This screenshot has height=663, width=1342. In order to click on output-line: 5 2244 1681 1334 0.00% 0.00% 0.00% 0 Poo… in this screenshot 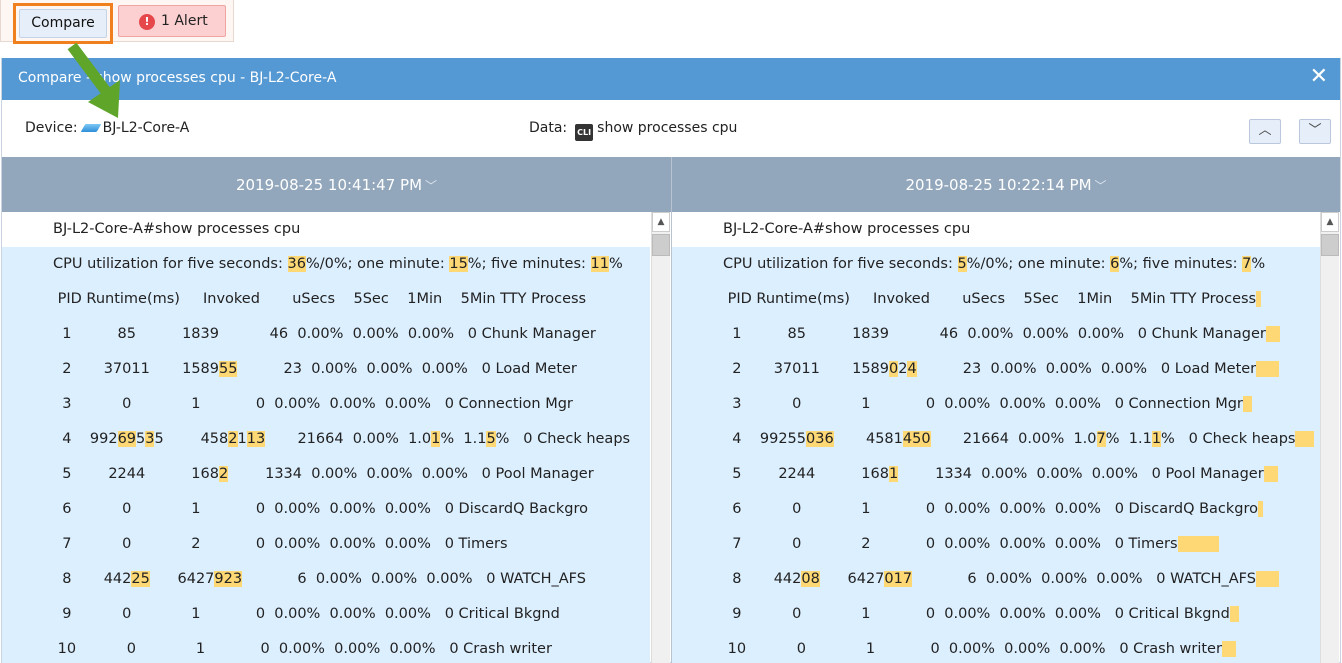, I will do `click(996, 474)`.